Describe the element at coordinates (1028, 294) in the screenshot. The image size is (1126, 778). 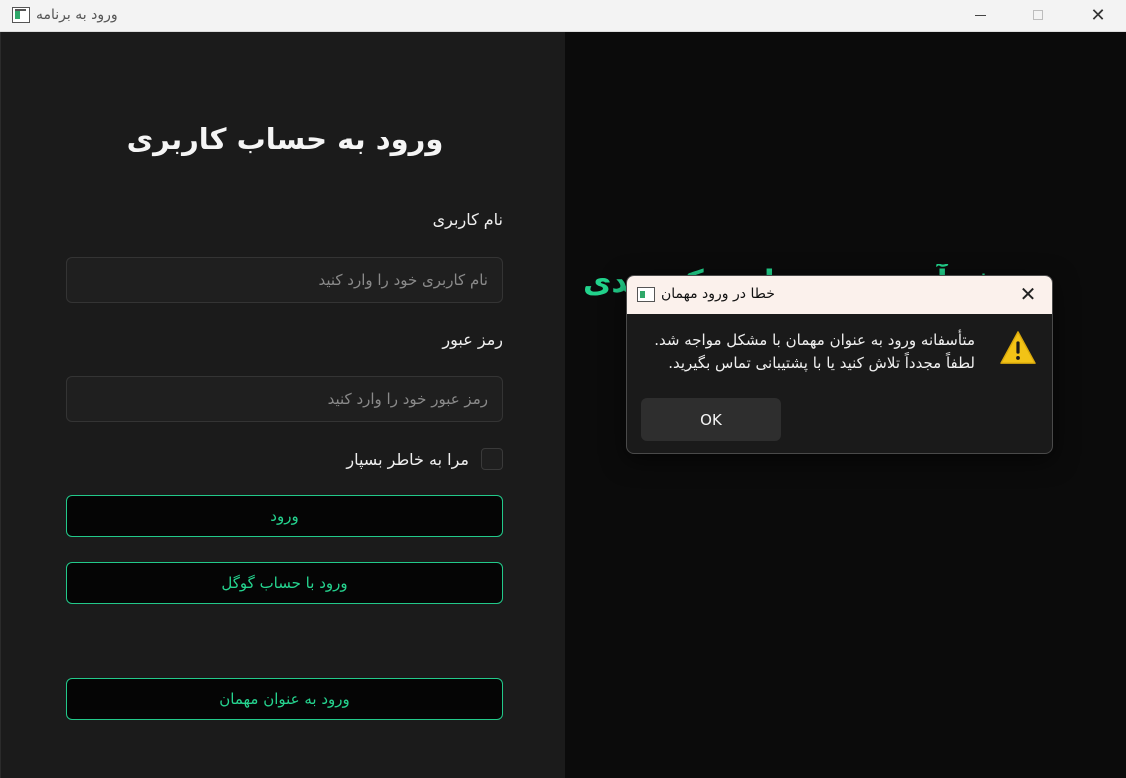
I see `dialog-close-button: ✕` at that location.